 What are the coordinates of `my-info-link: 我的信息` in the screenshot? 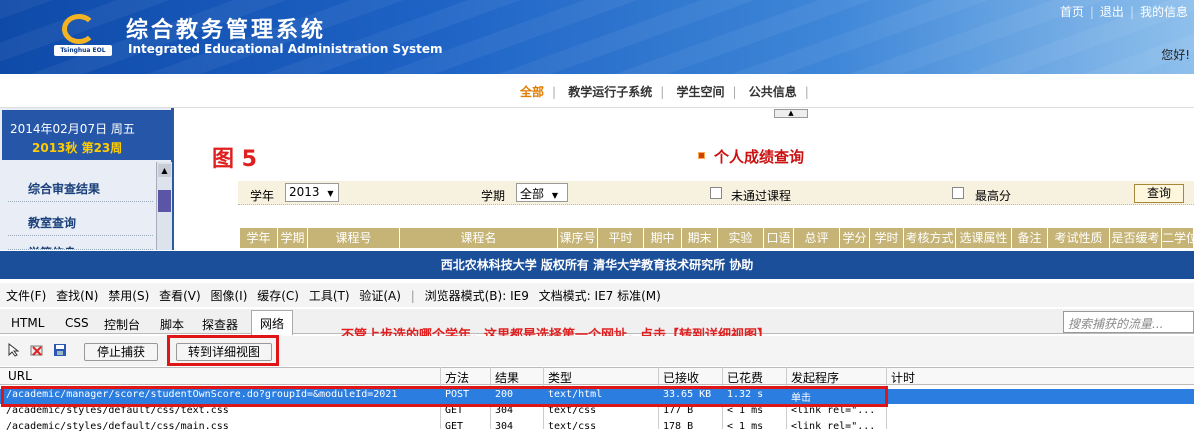 It's located at (1164, 12).